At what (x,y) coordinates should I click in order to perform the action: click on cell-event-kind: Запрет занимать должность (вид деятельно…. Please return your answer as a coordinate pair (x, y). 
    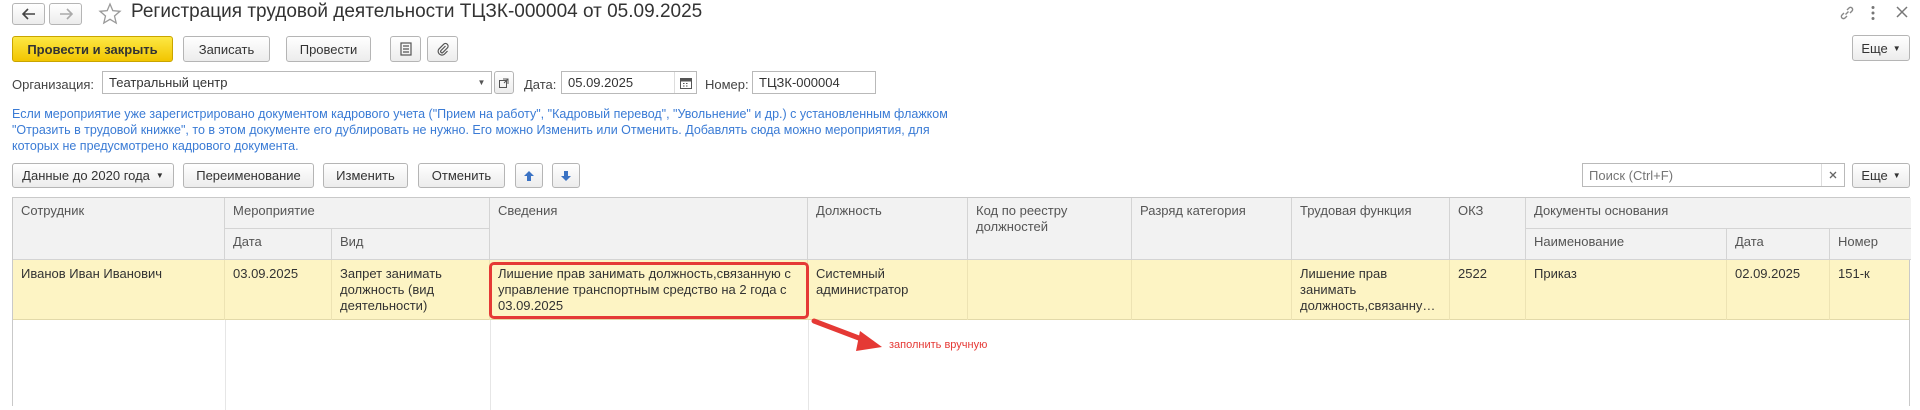
    Looking at the image, I should click on (411, 290).